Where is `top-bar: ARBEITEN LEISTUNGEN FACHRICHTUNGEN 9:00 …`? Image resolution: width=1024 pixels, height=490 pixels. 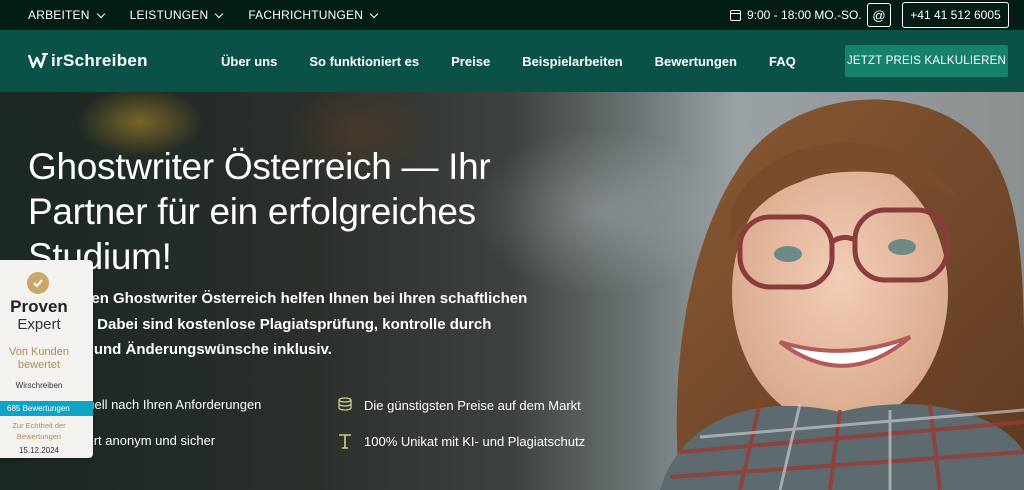 top-bar: ARBEITEN LEISTUNGEN FACHRICHTUNGEN 9:00 … is located at coordinates (512, 15).